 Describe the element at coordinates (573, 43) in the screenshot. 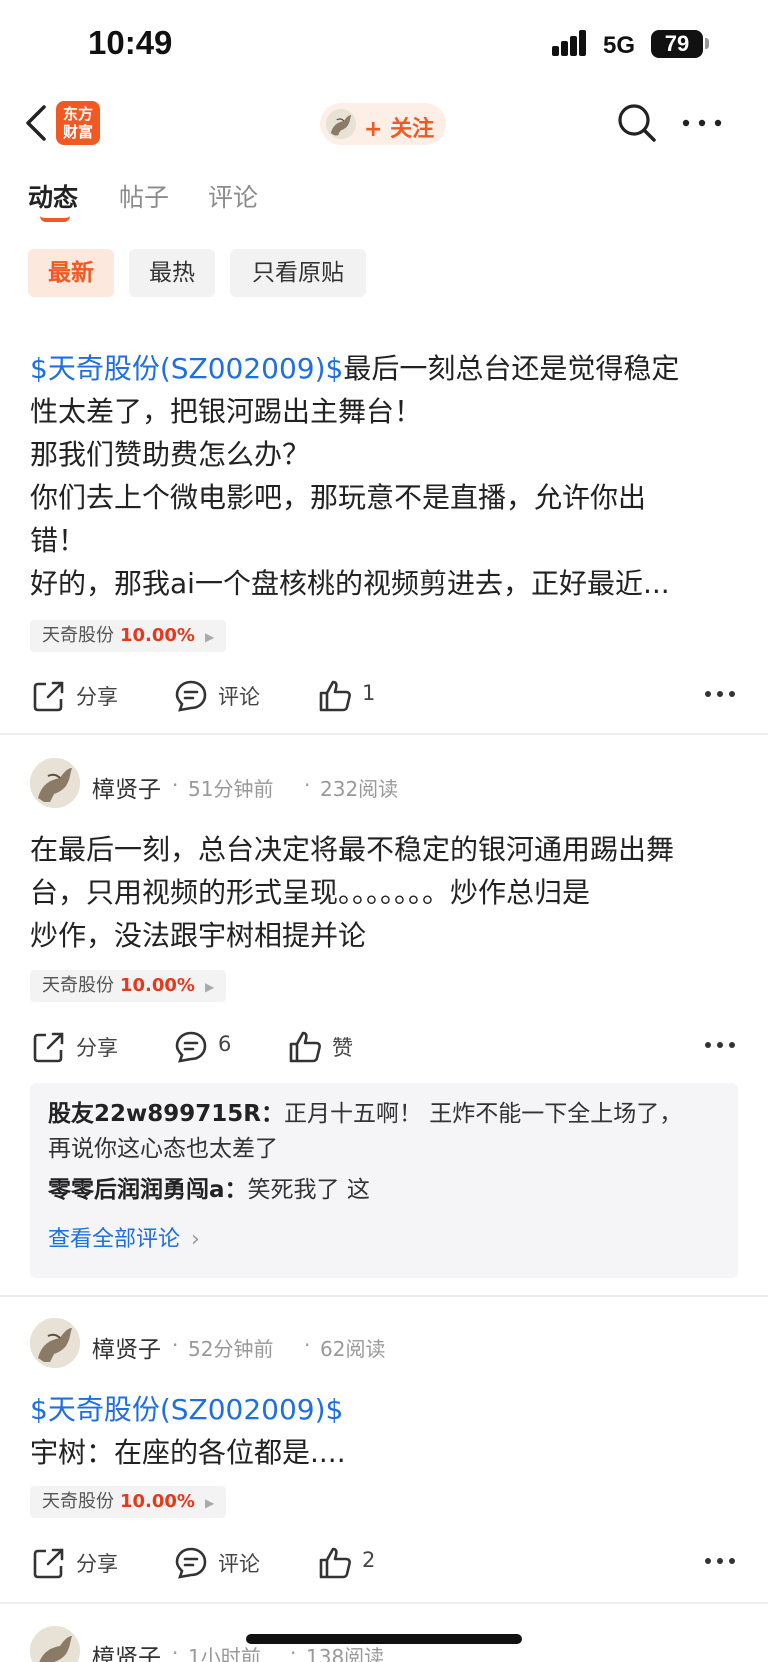

I see `signal-icon` at that location.